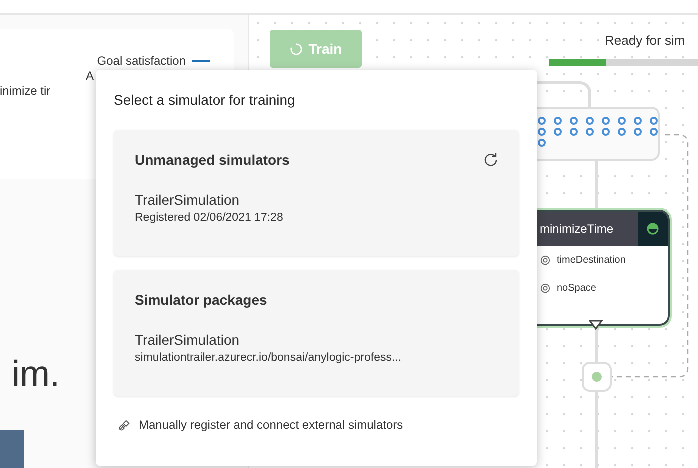 This screenshot has height=468, width=698. Describe the element at coordinates (591, 260) in the screenshot. I see `node-item: timeDestination` at that location.